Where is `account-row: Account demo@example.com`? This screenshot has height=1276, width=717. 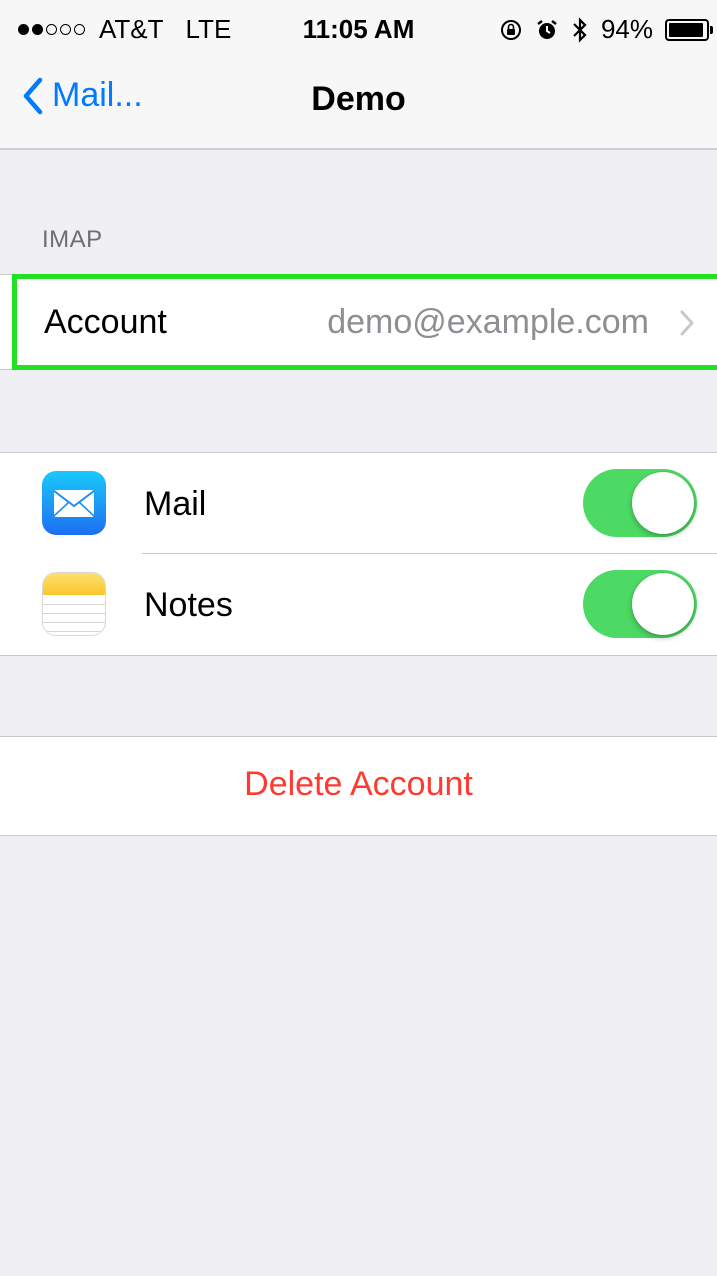
account-row: Account demo@example.com is located at coordinates (358, 322).